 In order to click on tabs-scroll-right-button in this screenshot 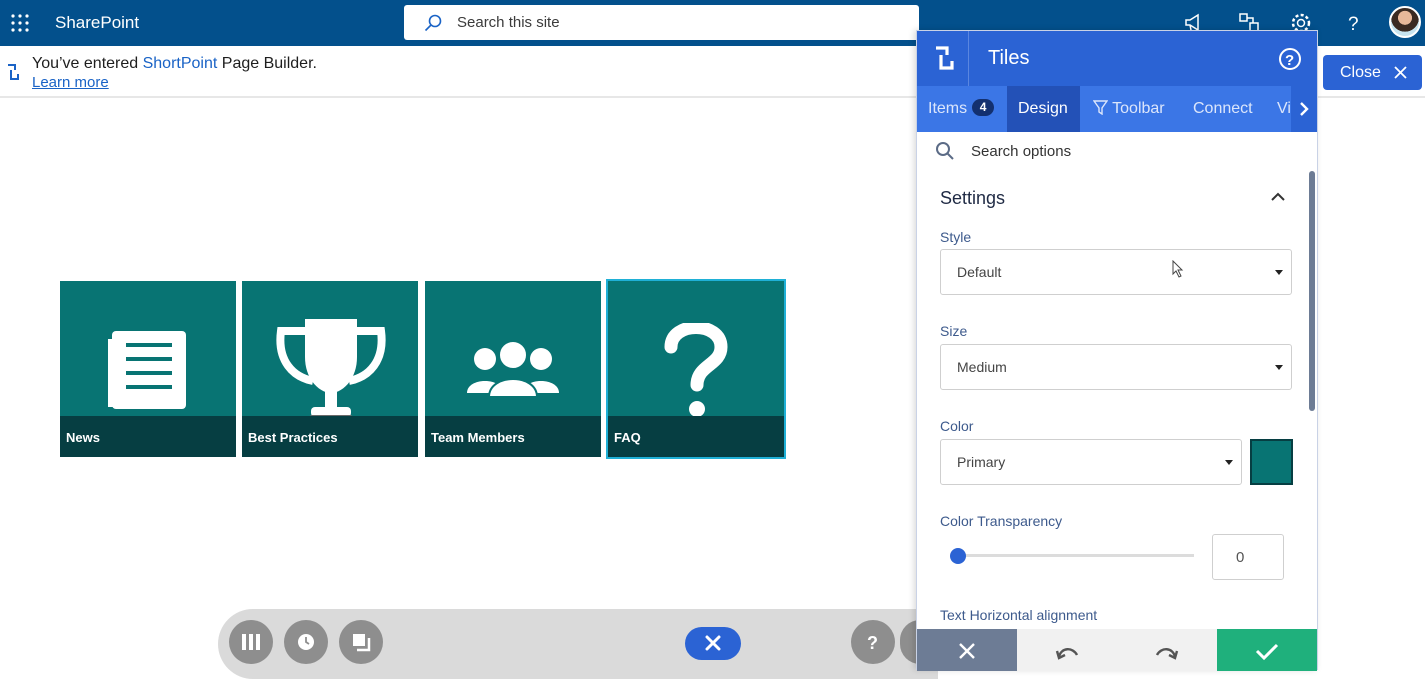, I will do `click(1304, 109)`.